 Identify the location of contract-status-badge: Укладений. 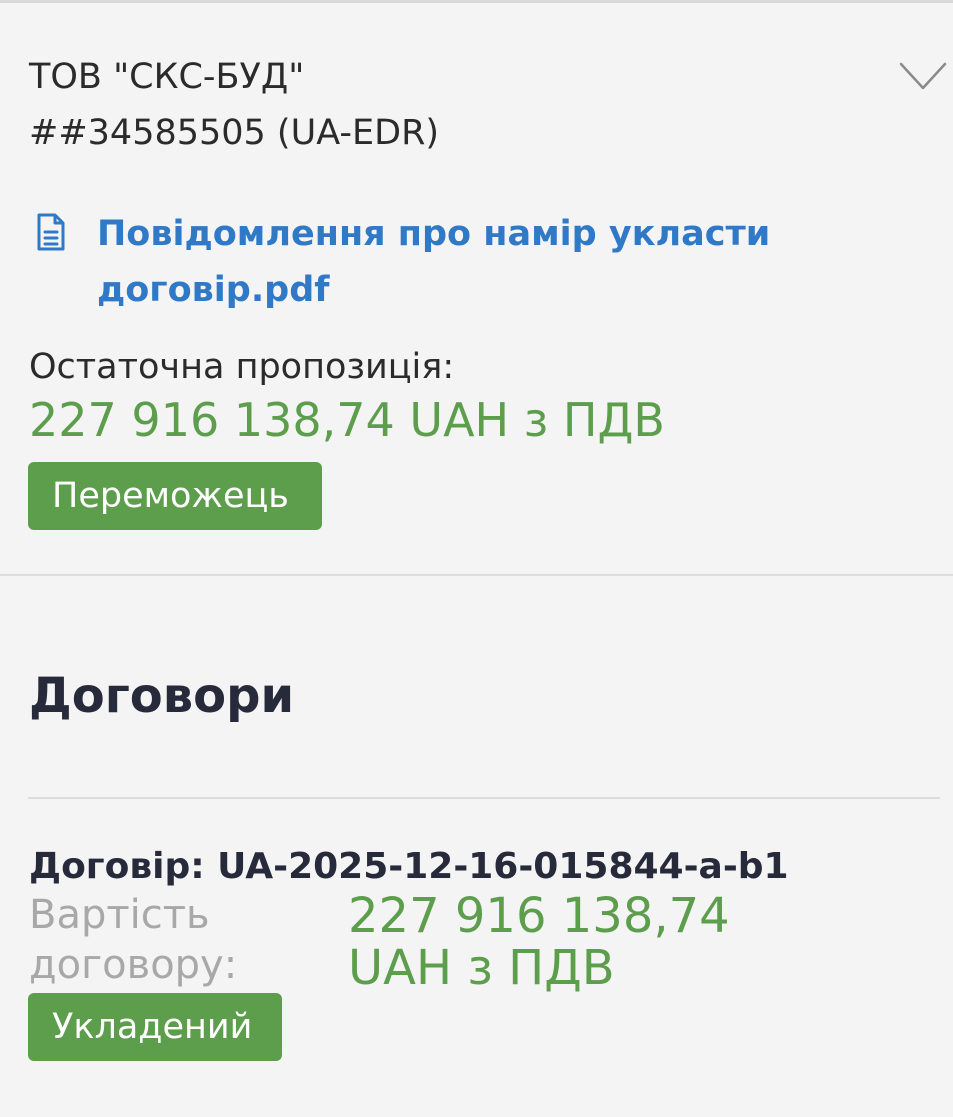
(155, 1027).